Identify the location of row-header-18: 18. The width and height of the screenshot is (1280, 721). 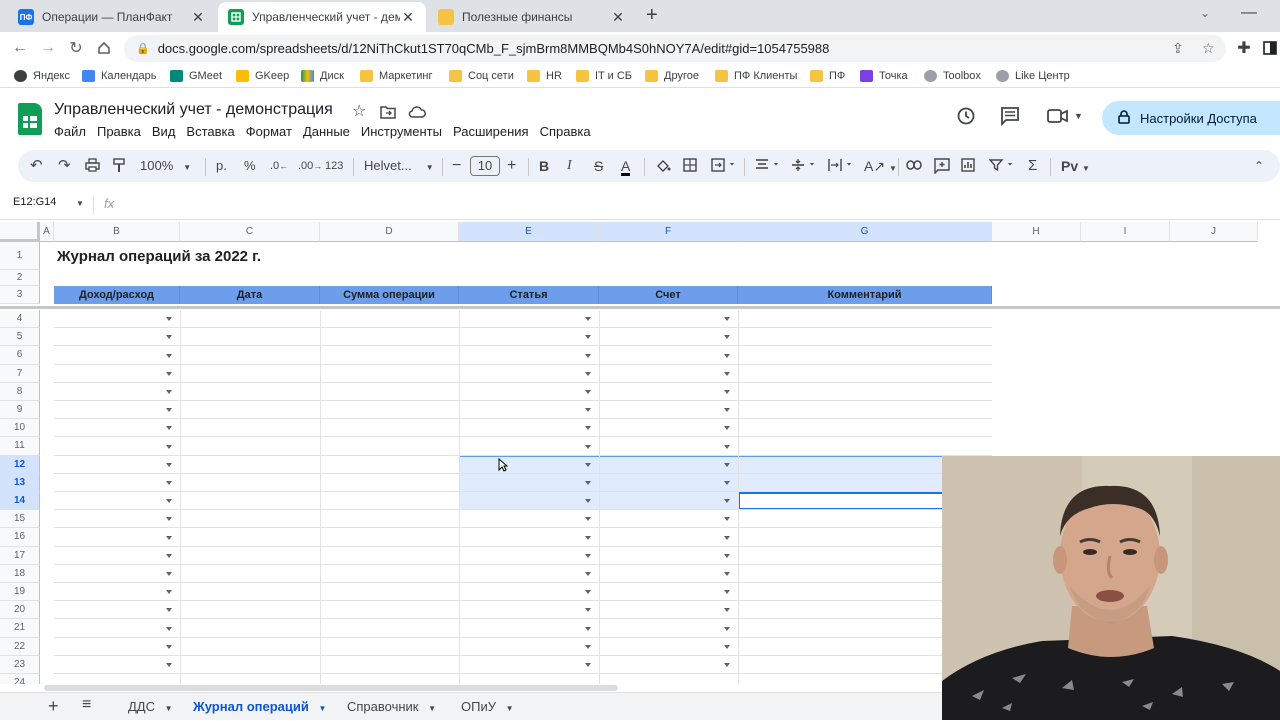
(20, 573).